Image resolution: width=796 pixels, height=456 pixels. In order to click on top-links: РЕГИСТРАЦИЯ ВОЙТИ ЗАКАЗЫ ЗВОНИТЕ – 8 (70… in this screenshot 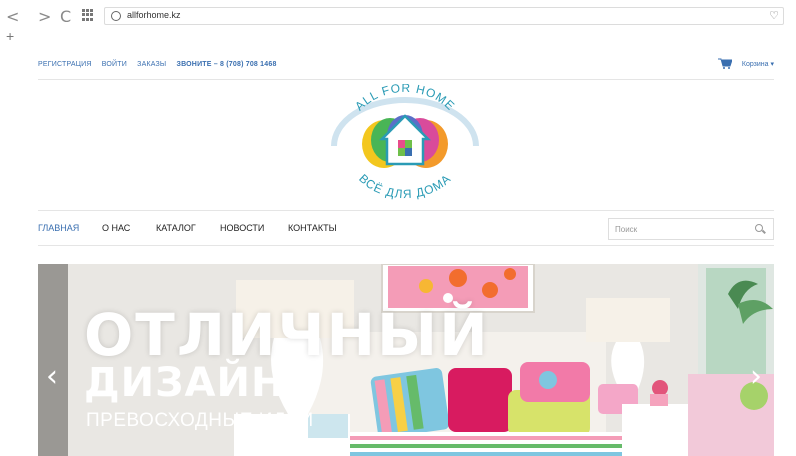, I will do `click(161, 64)`.